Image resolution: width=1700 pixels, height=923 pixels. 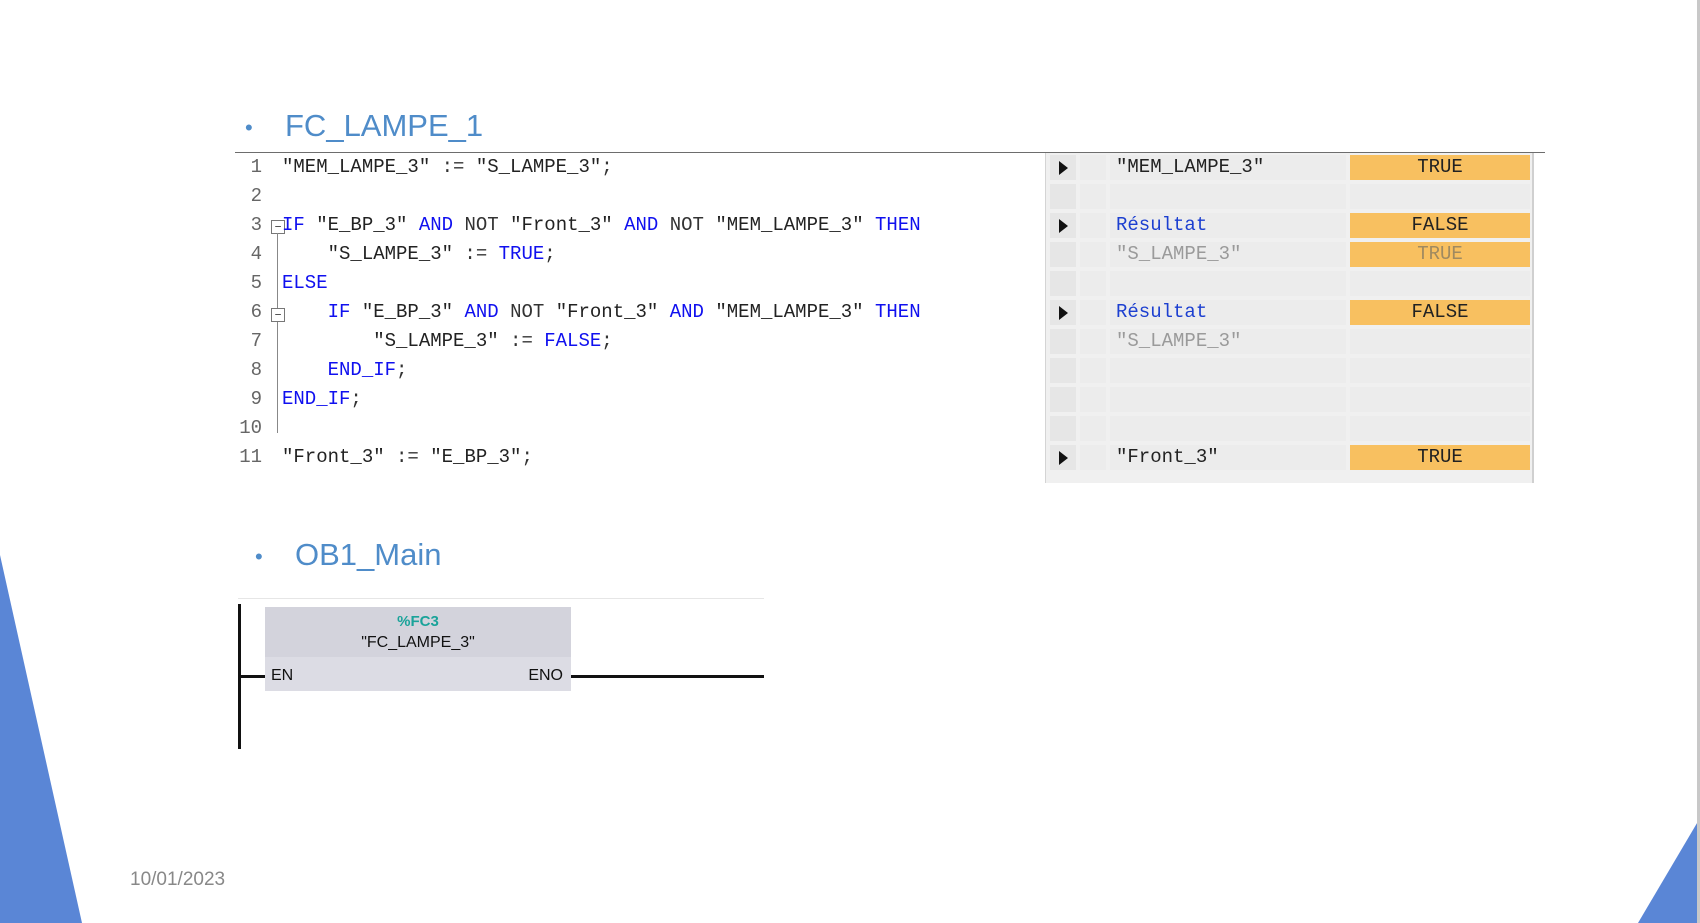 What do you see at coordinates (667, 676) in the screenshot?
I see `wire-eno` at bounding box center [667, 676].